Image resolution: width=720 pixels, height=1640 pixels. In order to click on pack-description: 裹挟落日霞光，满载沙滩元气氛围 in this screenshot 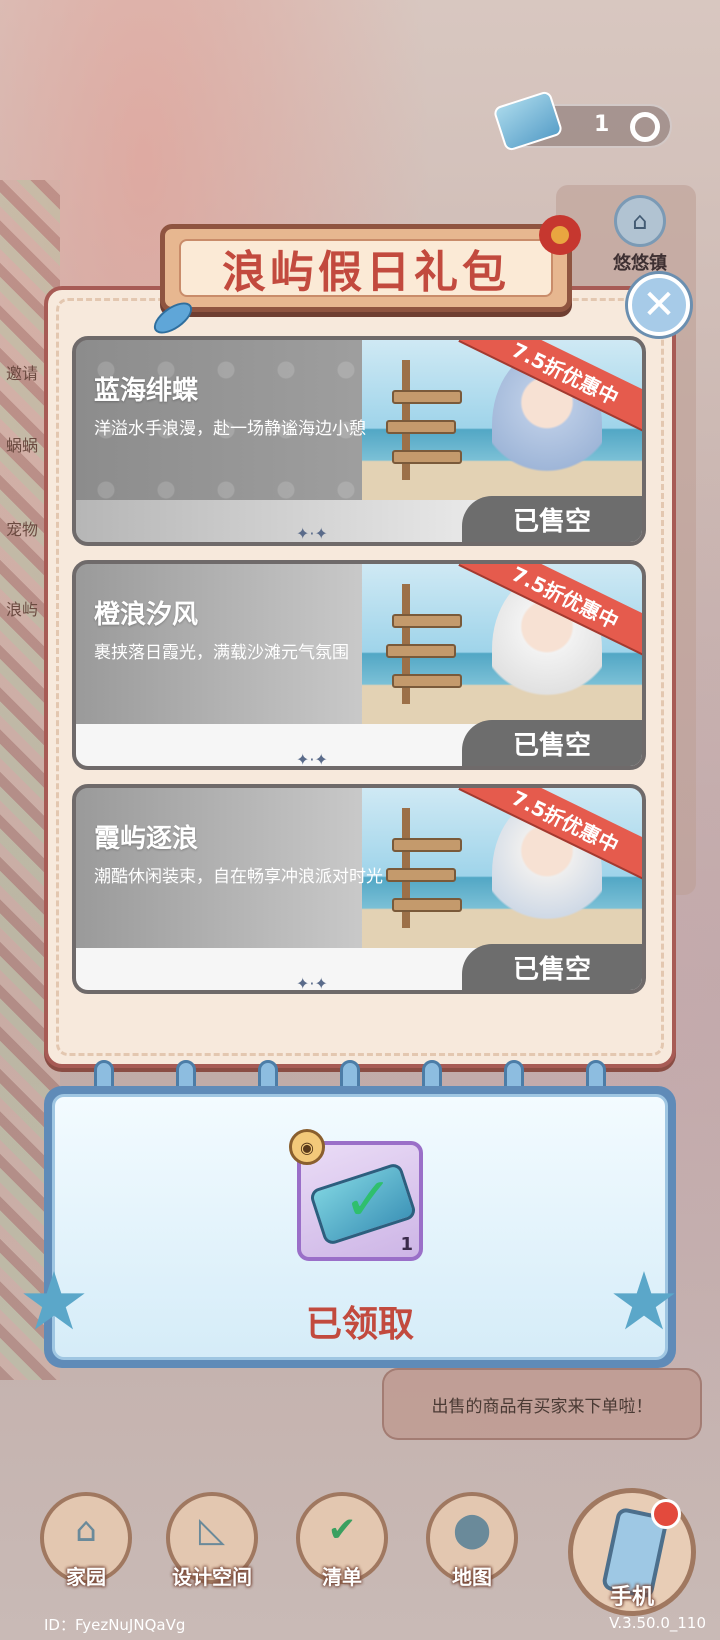, I will do `click(221, 653)`.